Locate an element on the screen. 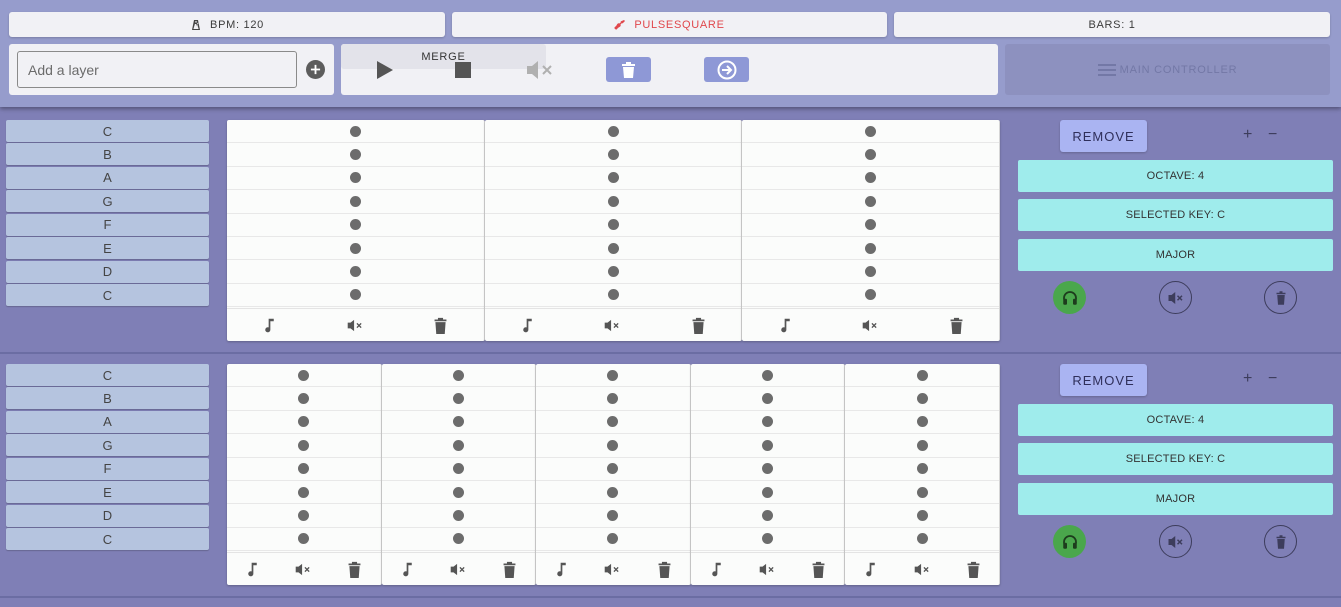 This screenshot has width=1341, height=607. bars-display: BARS: 1 is located at coordinates (1112, 24).